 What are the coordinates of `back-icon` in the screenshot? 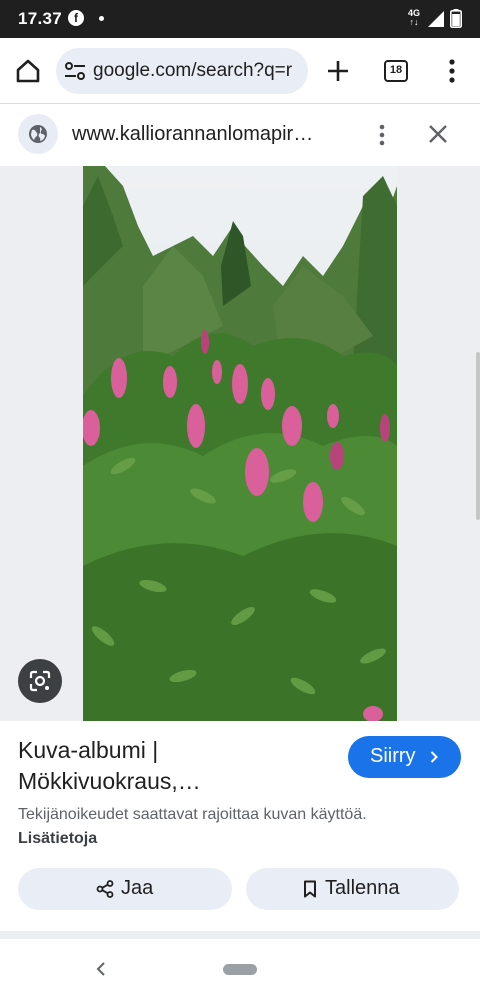 It's located at (101, 969).